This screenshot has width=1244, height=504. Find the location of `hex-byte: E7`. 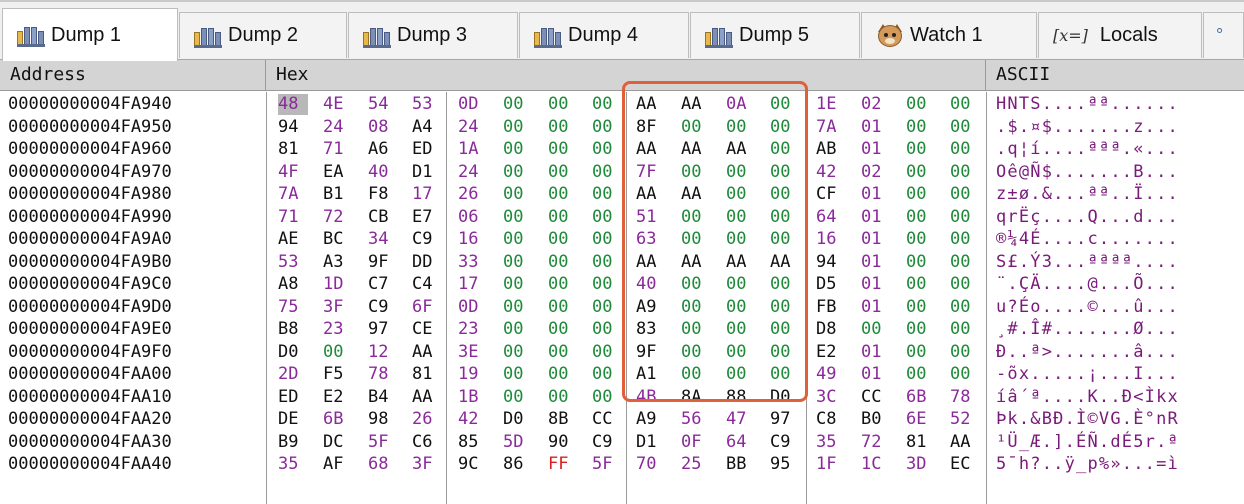

hex-byte: E7 is located at coordinates (427, 217).